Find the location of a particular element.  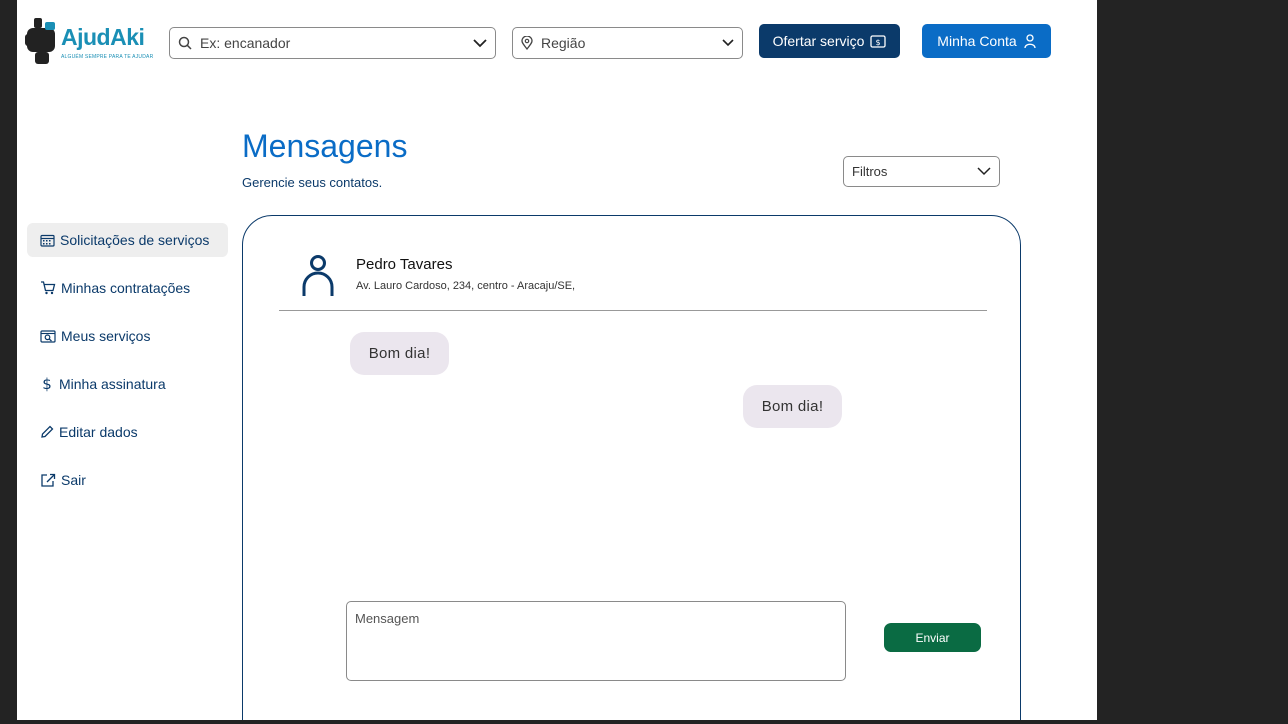

external-link-icon is located at coordinates (48, 480).